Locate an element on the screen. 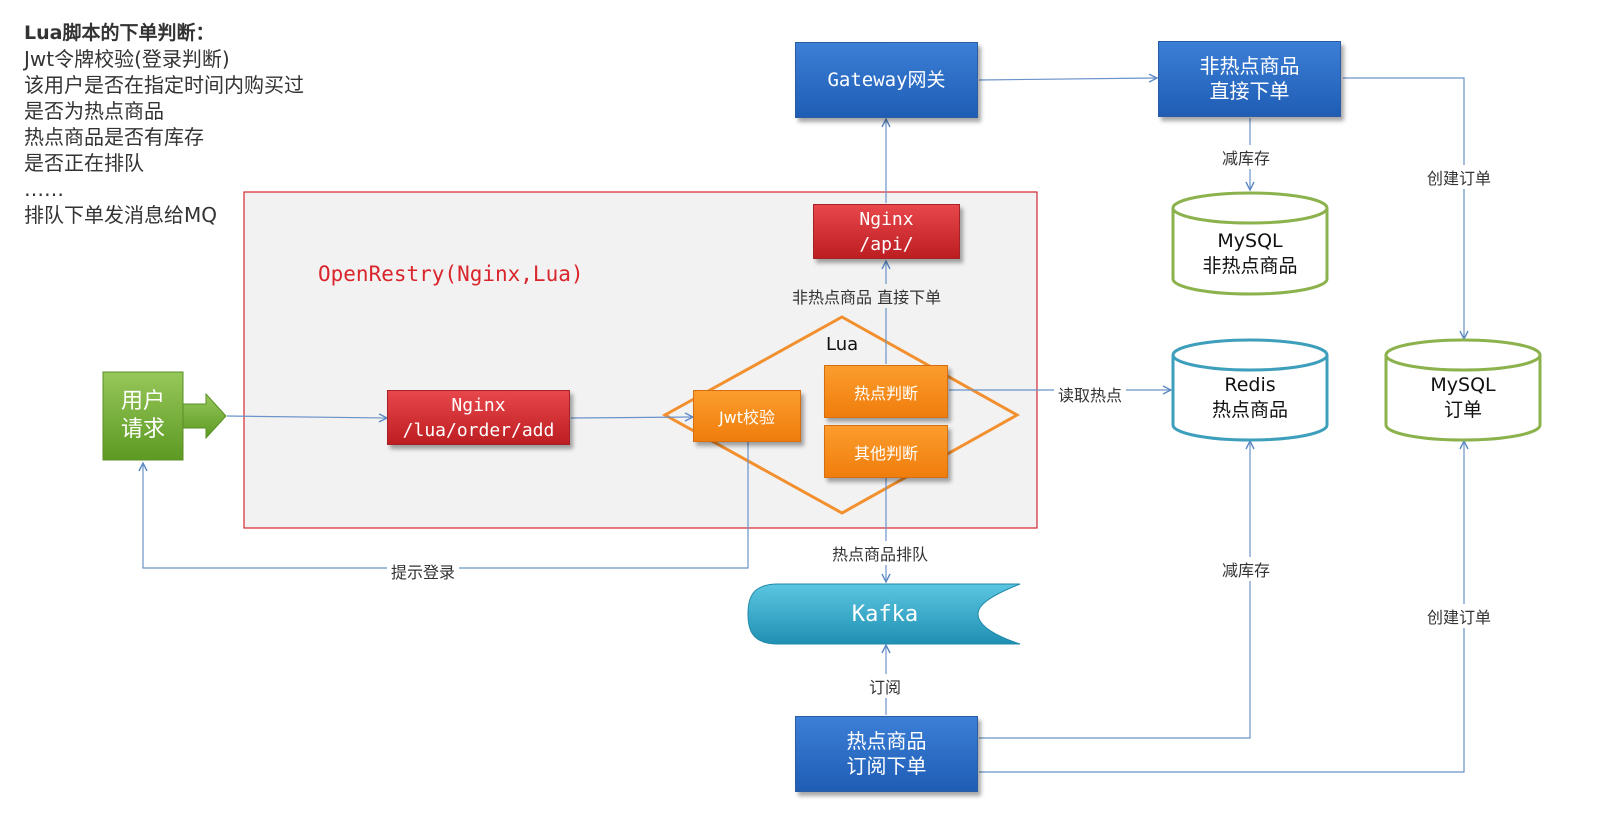 This screenshot has height=834, width=1608. mysql-non-hot-label: MySQL 非热点商品 is located at coordinates (1250, 254).